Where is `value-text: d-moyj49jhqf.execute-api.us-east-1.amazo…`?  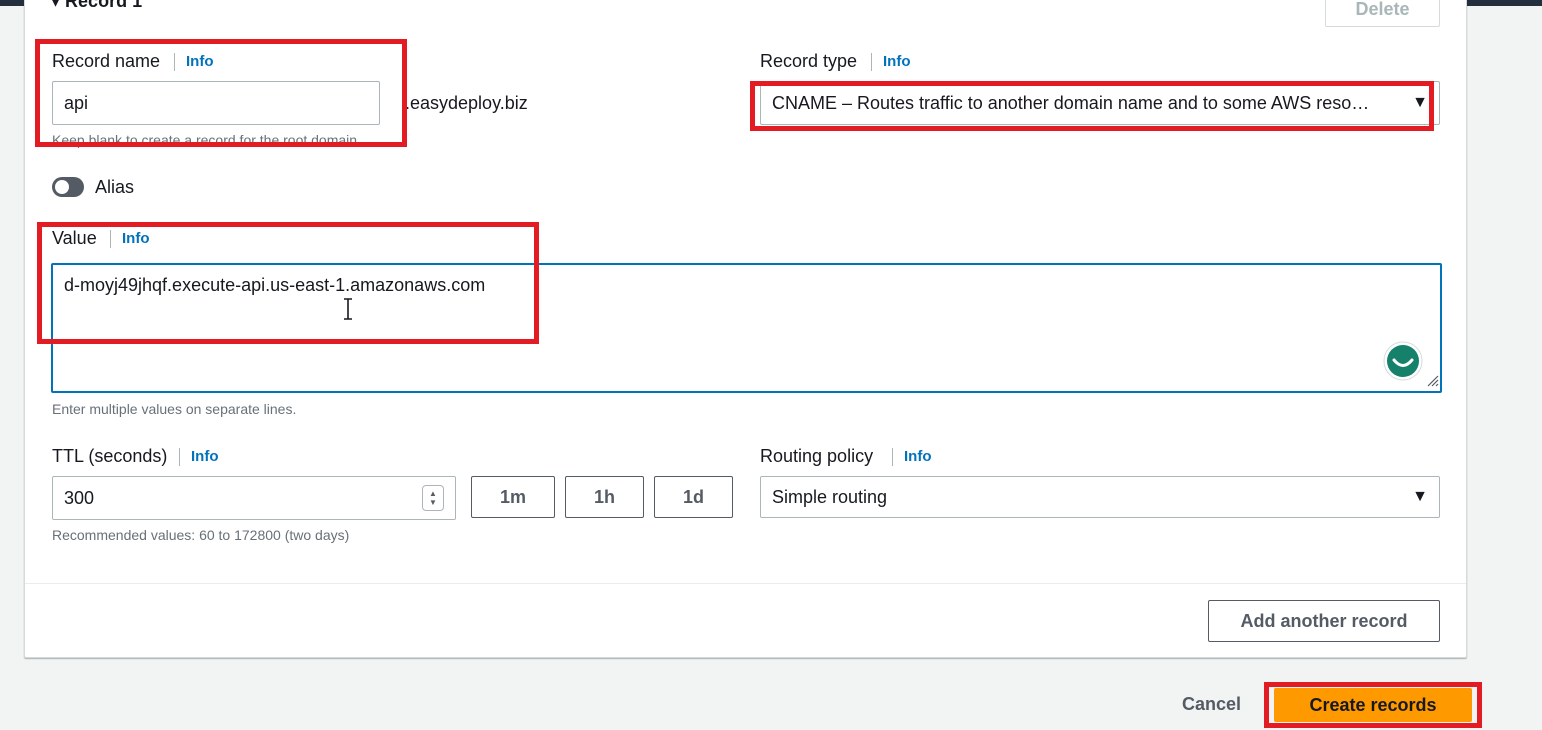
value-text: d-moyj49jhqf.execute-api.us-east-1.amazo… is located at coordinates (275, 285).